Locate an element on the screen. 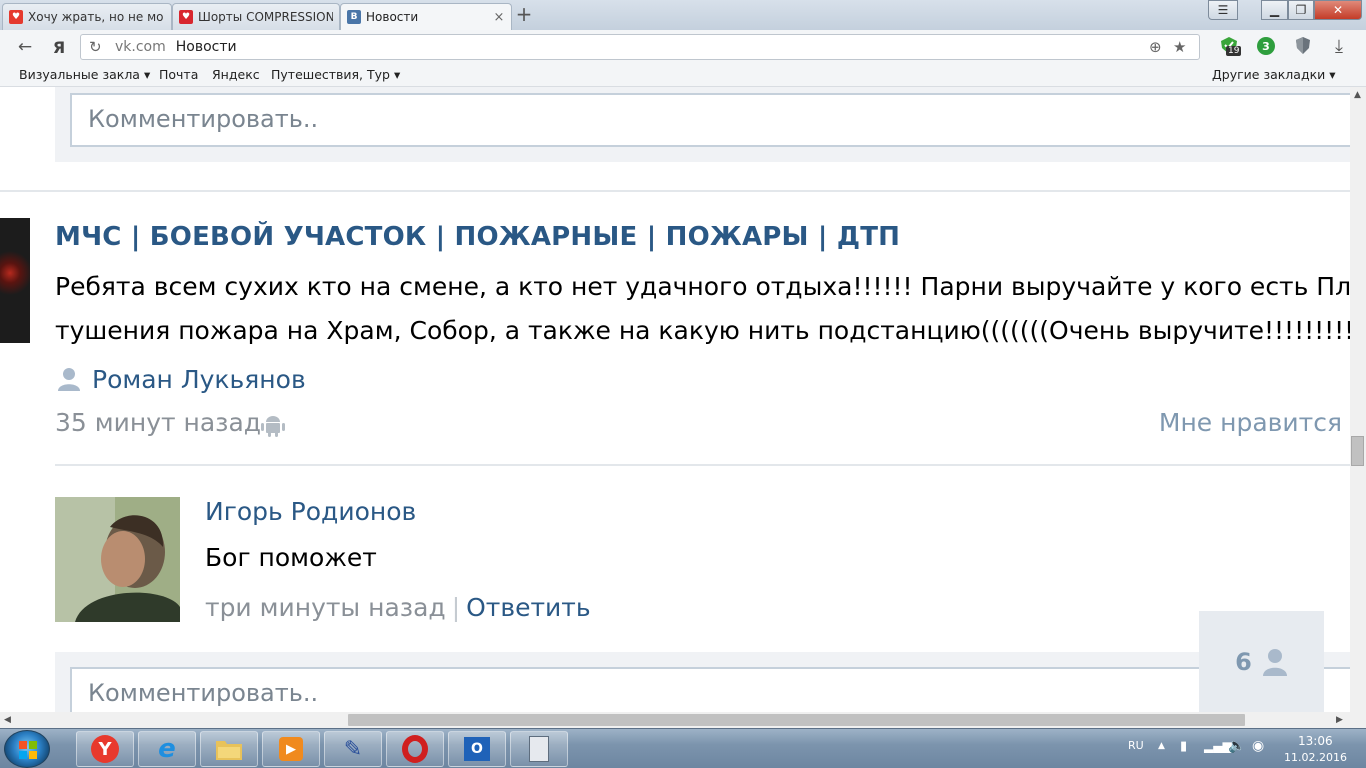 This screenshot has width=1366, height=768. like-button: Мне нравится is located at coordinates (1250, 422).